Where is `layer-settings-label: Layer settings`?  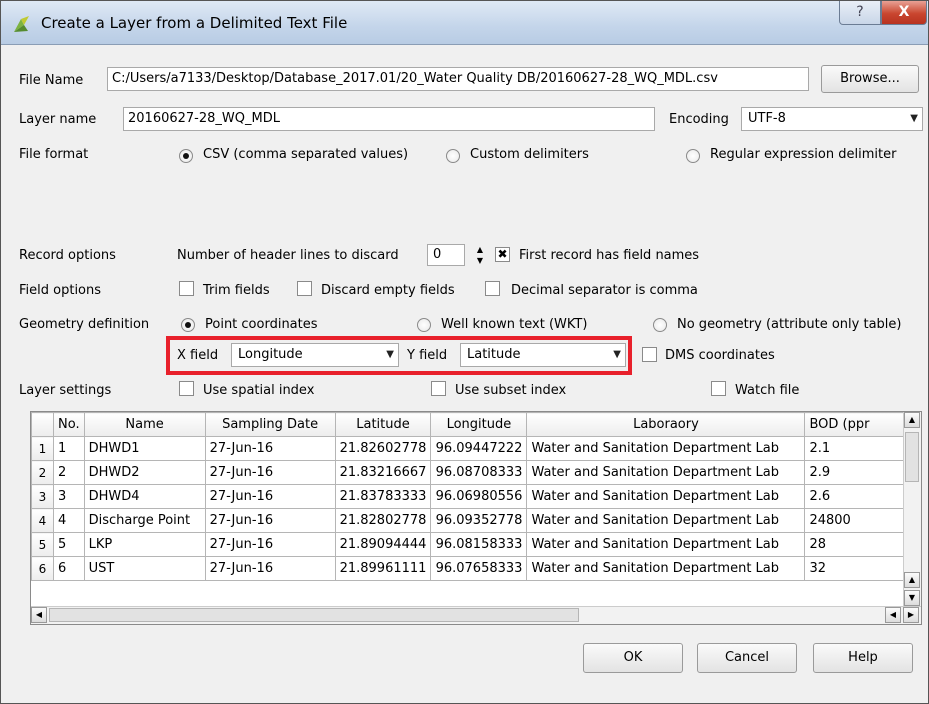
layer-settings-label: Layer settings is located at coordinates (65, 390).